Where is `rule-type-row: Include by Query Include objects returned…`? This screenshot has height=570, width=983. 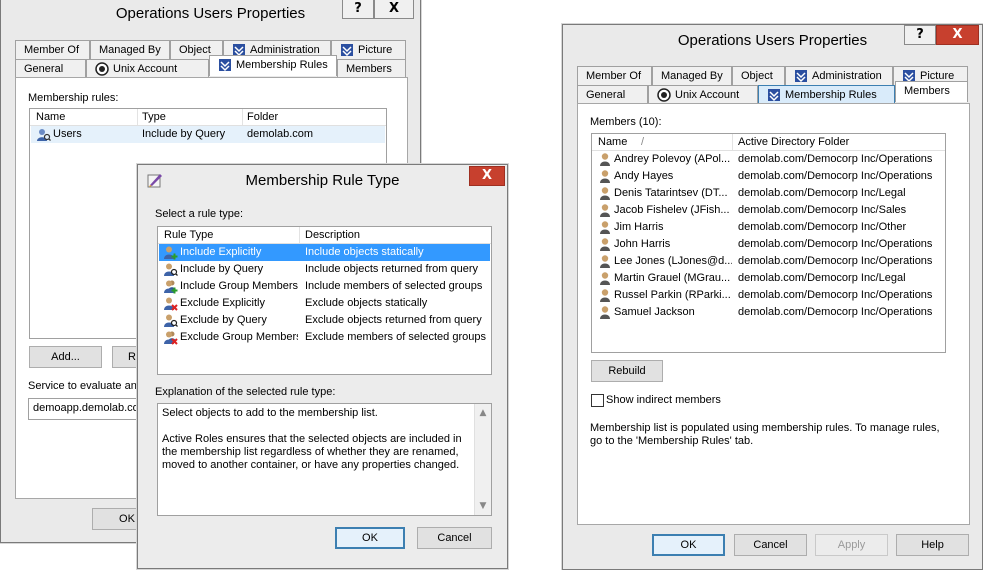 rule-type-row: Include by Query Include objects returned… is located at coordinates (324, 269).